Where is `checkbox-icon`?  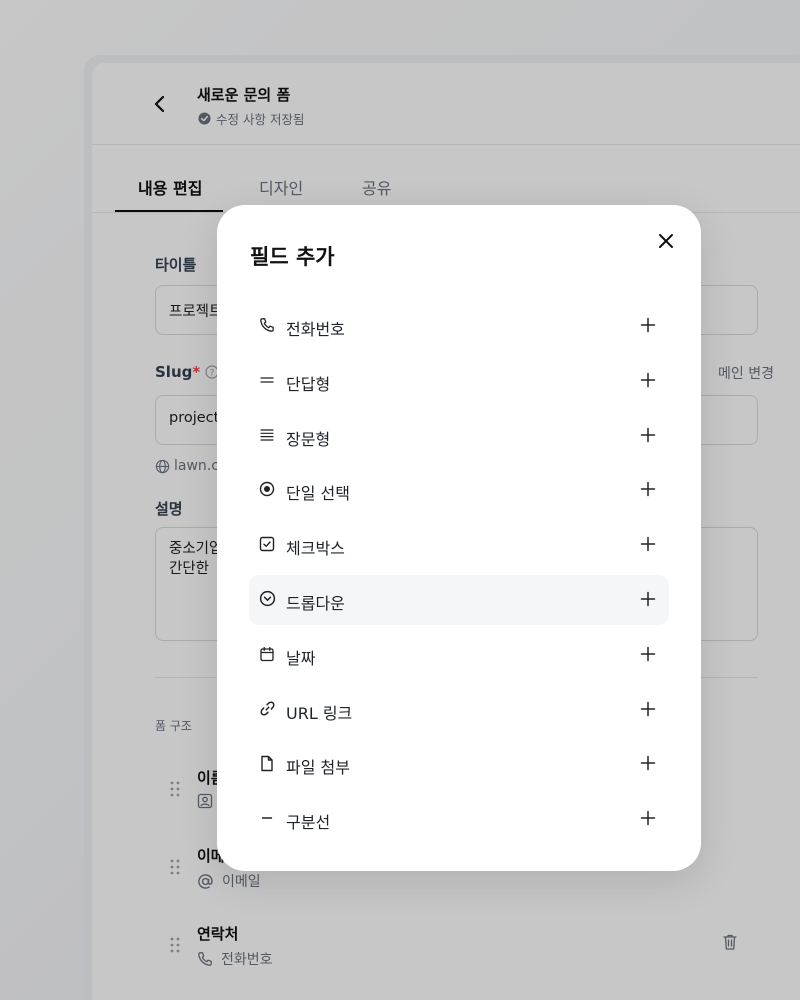 checkbox-icon is located at coordinates (267, 544).